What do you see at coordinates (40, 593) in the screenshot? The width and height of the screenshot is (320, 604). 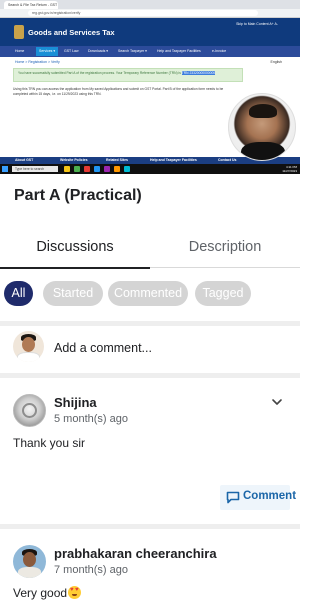 I see `comment-text: Very good` at bounding box center [40, 593].